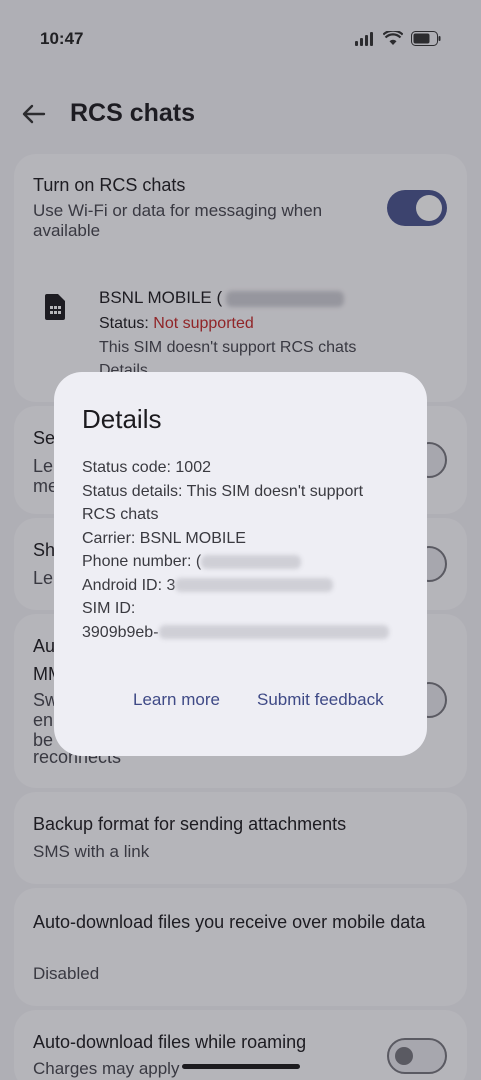 The height and width of the screenshot is (1080, 481). What do you see at coordinates (254, 585) in the screenshot?
I see `redacted-android-id` at bounding box center [254, 585].